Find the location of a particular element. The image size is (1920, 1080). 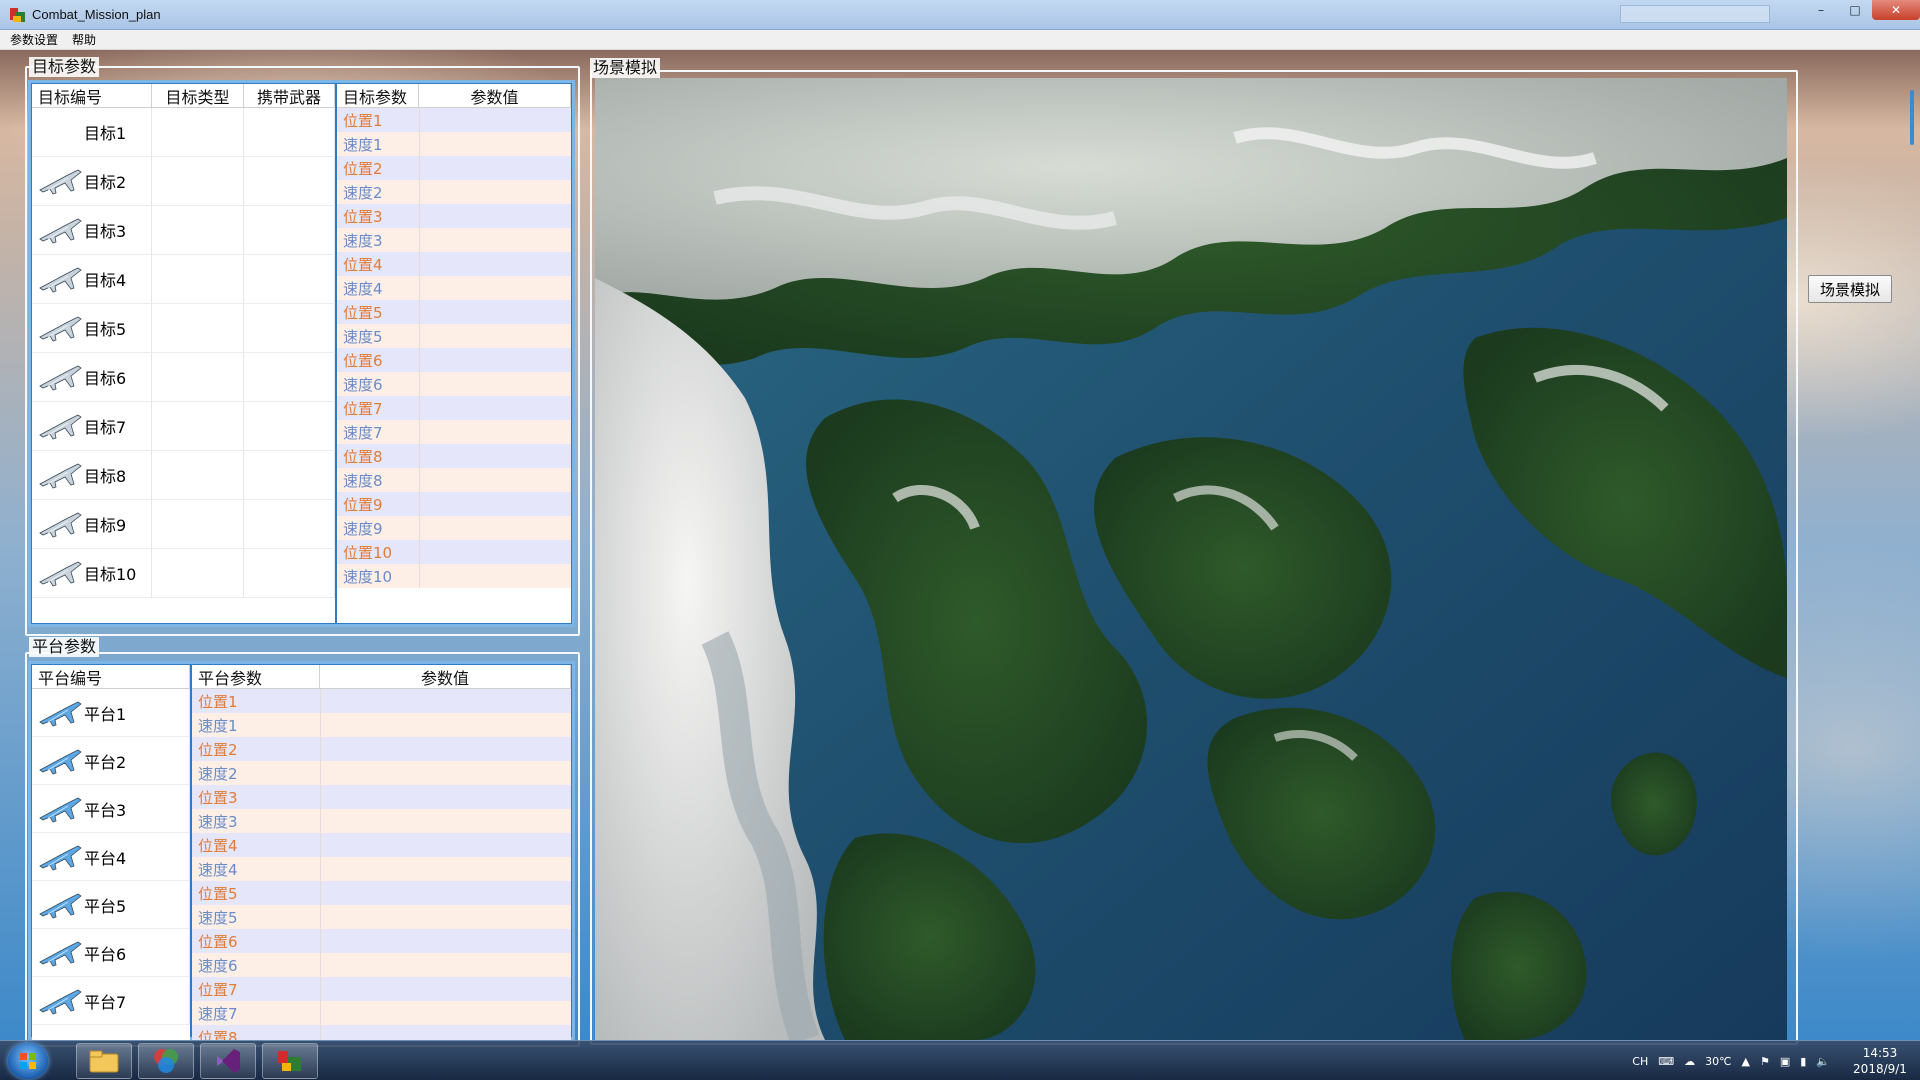

platform-param-row: 位置8 is located at coordinates (381, 1032).